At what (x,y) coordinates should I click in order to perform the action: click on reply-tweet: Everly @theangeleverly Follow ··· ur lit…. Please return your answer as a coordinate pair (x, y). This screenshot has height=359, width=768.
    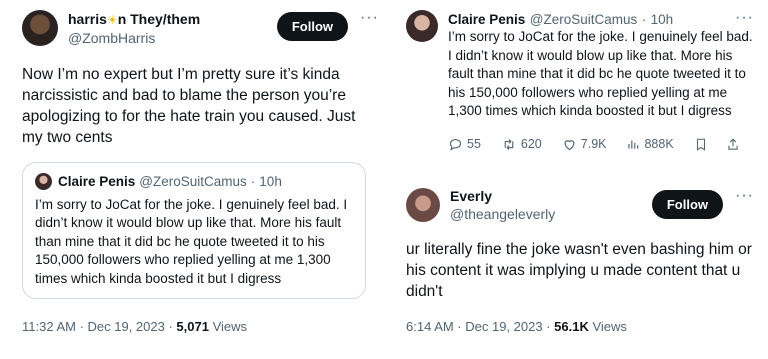
    Looking at the image, I should click on (580, 245).